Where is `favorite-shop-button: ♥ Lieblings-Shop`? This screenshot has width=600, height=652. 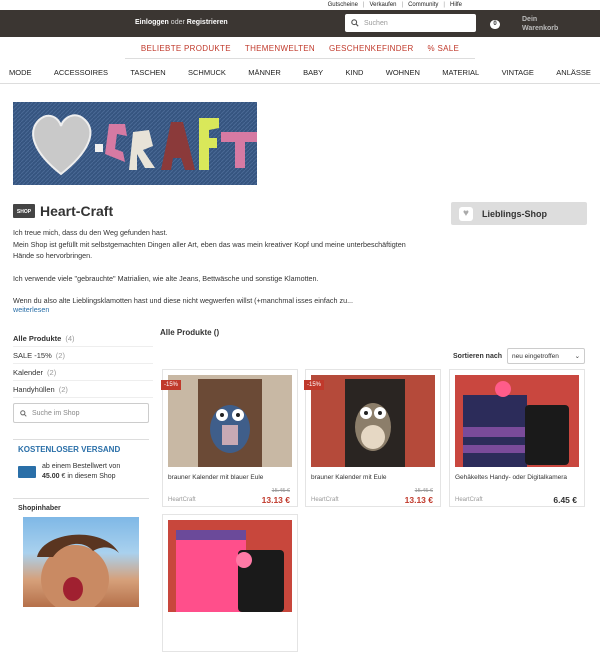 favorite-shop-button: ♥ Lieblings-Shop is located at coordinates (519, 213).